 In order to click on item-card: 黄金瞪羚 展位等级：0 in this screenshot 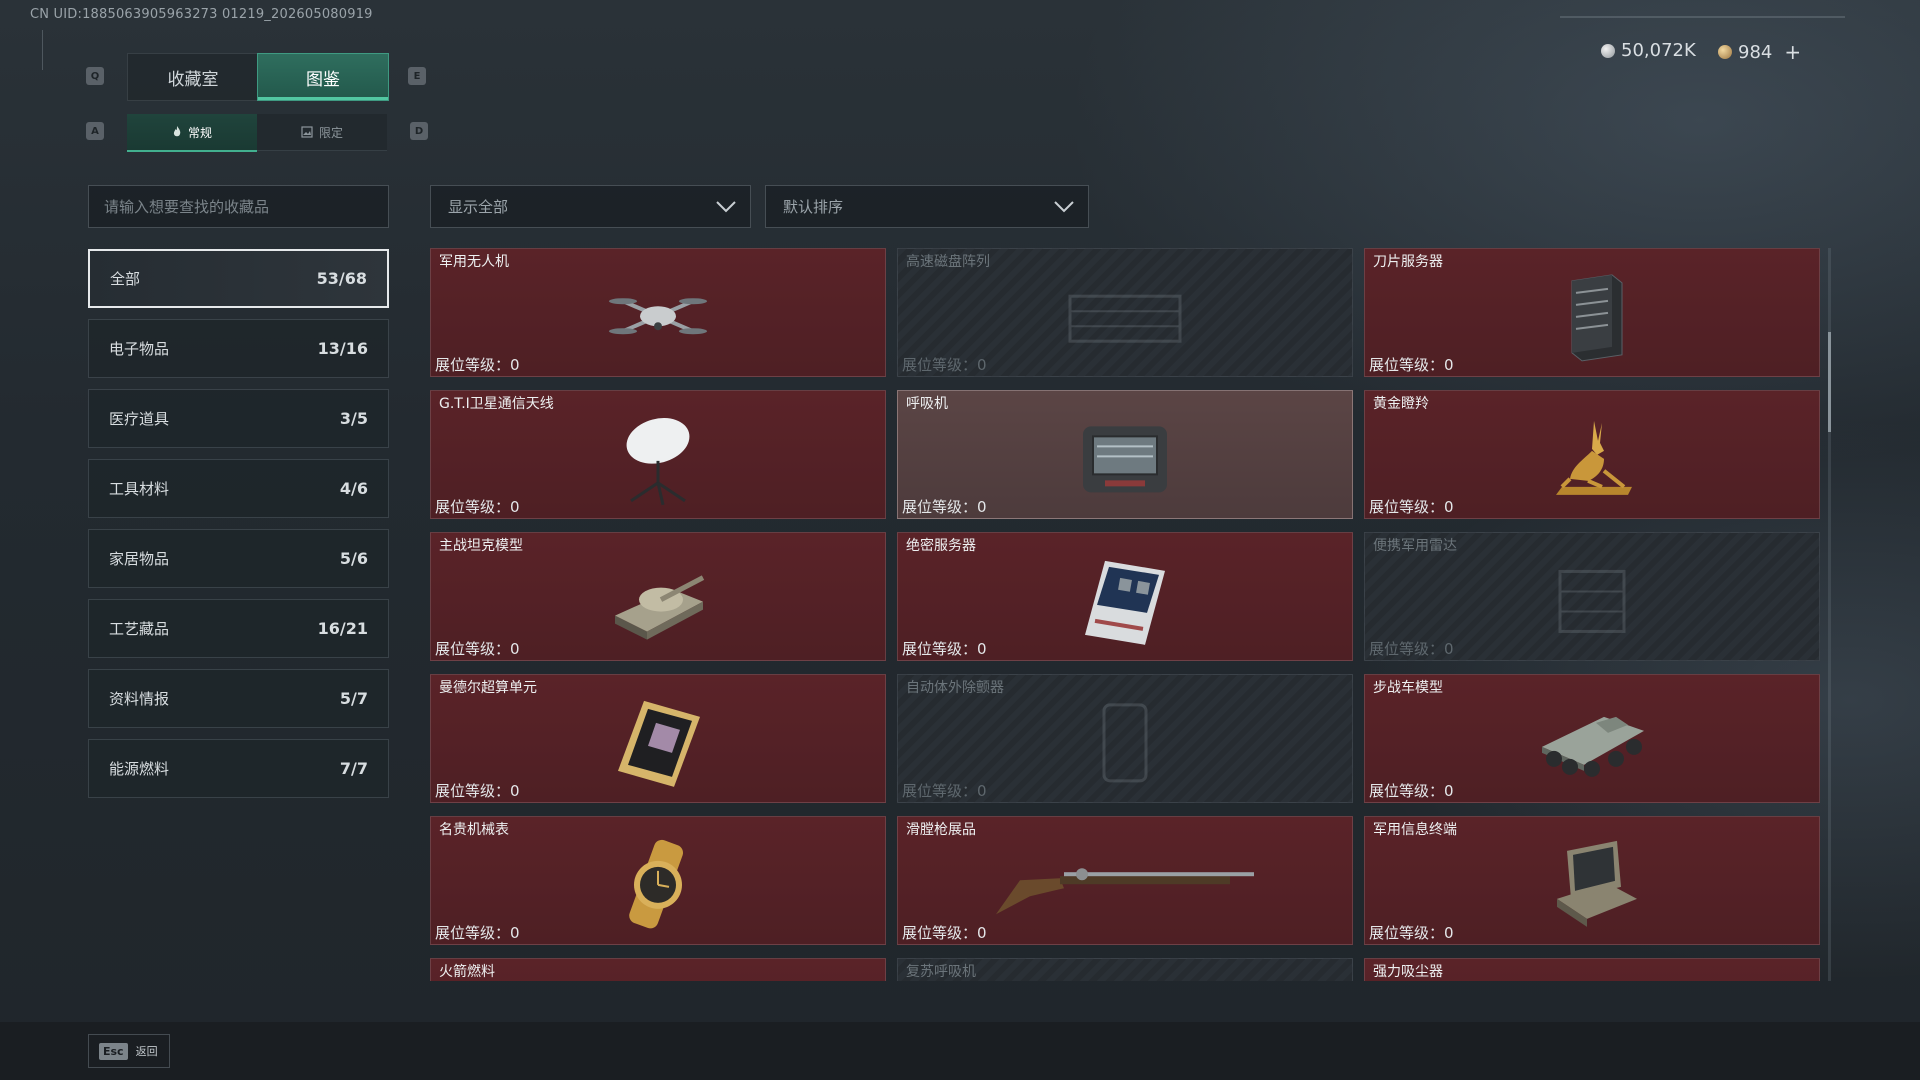, I will do `click(1592, 454)`.